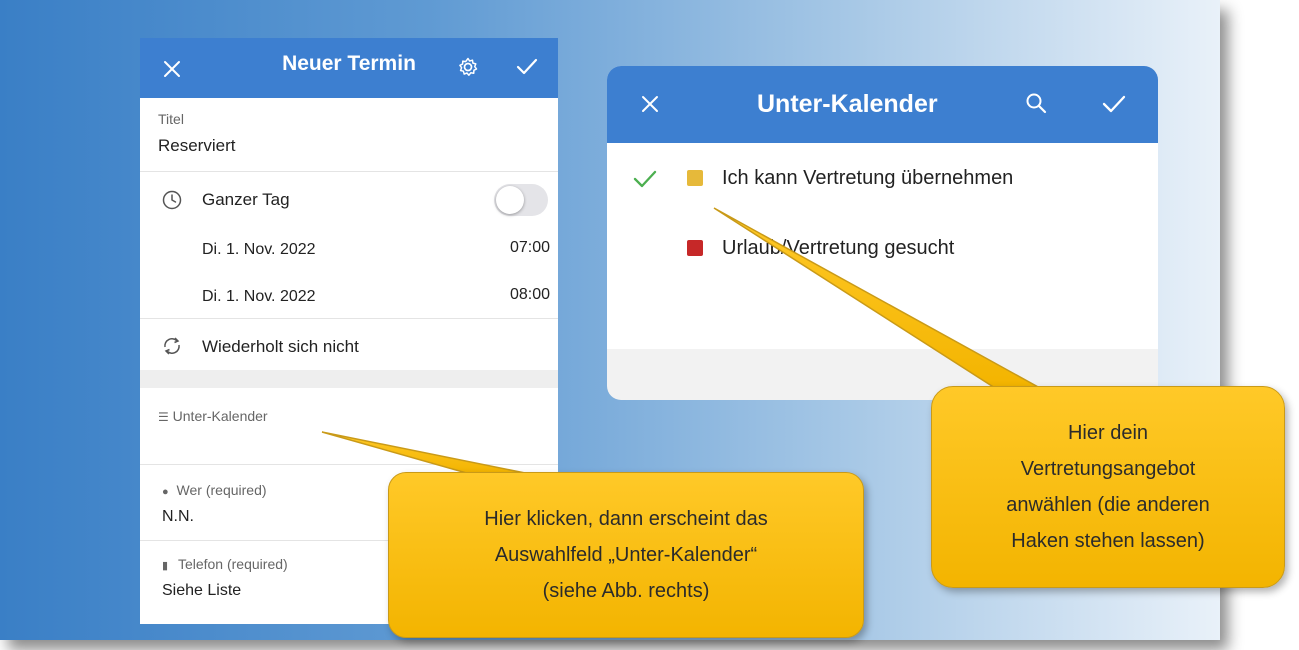  Describe the element at coordinates (426, 453) in the screenshot. I see `left-callout-pointer` at that location.